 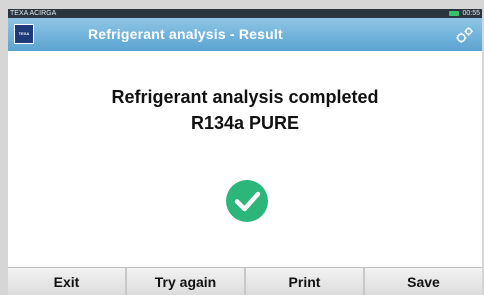 I want to click on settings-icon, so click(x=465, y=35).